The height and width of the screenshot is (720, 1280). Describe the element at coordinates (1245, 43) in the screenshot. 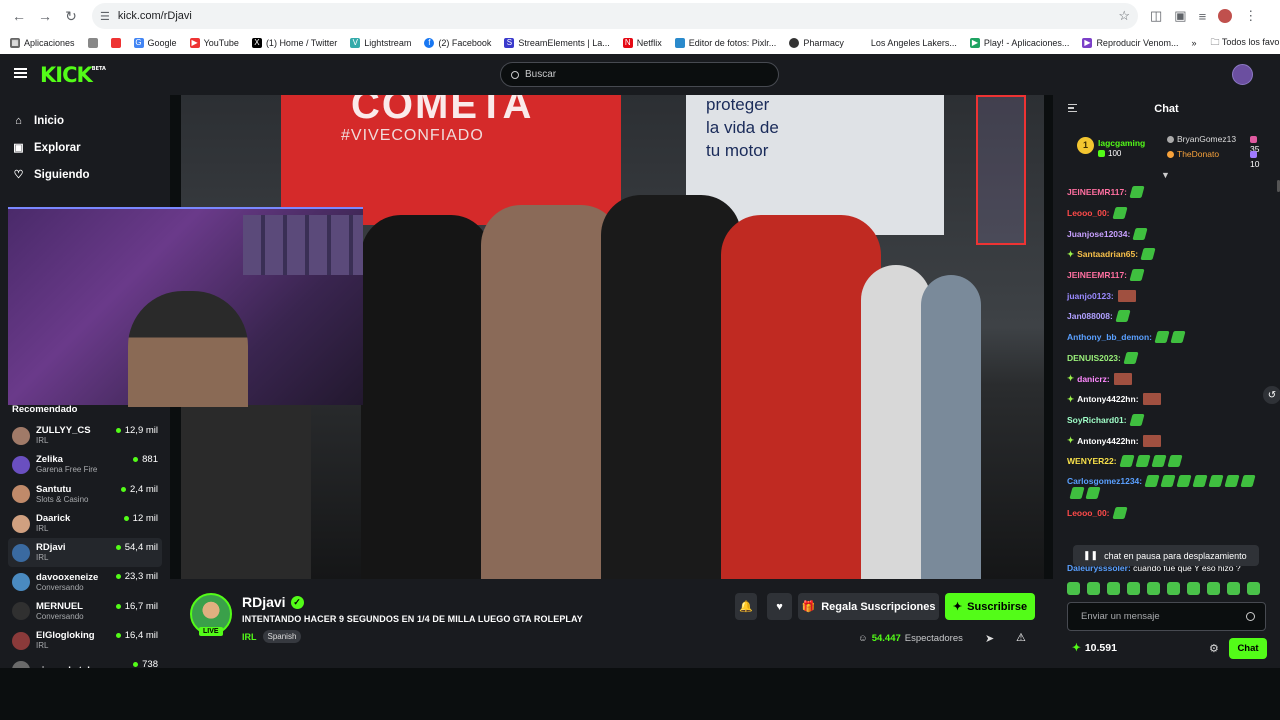

I see `all-bookmarks: 🗀 Todos los favoritos` at that location.